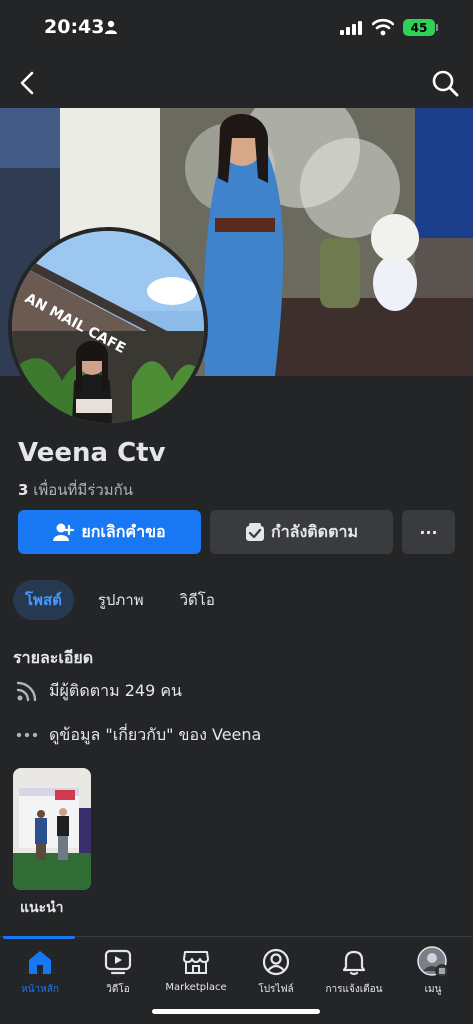  Describe the element at coordinates (433, 962) in the screenshot. I see `menu-avatar-icon` at that location.